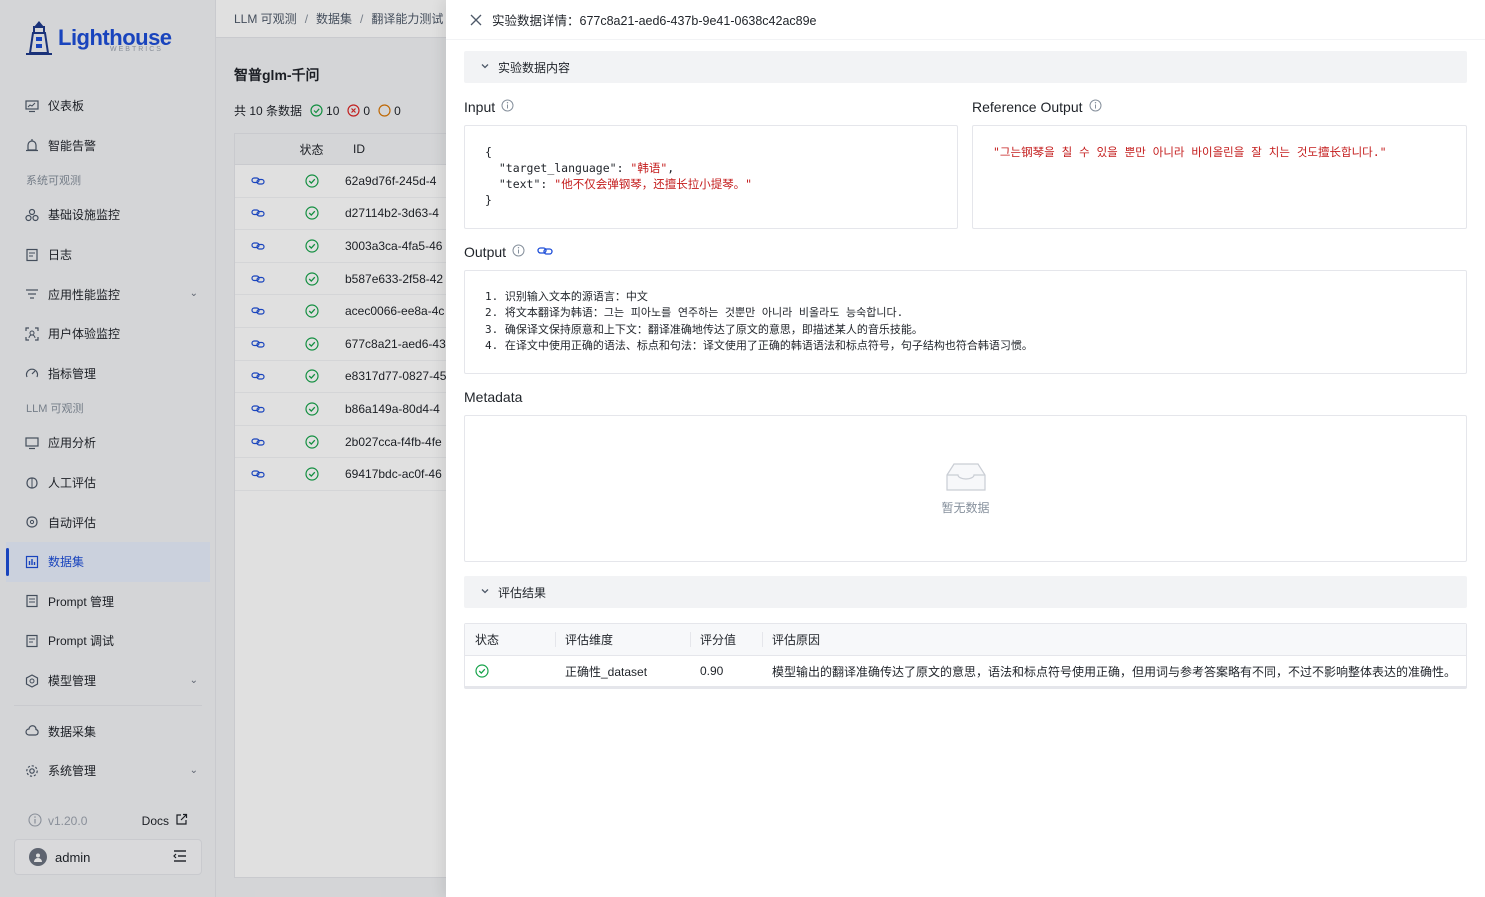 The image size is (1485, 897). I want to click on close-icon, so click(476, 20).